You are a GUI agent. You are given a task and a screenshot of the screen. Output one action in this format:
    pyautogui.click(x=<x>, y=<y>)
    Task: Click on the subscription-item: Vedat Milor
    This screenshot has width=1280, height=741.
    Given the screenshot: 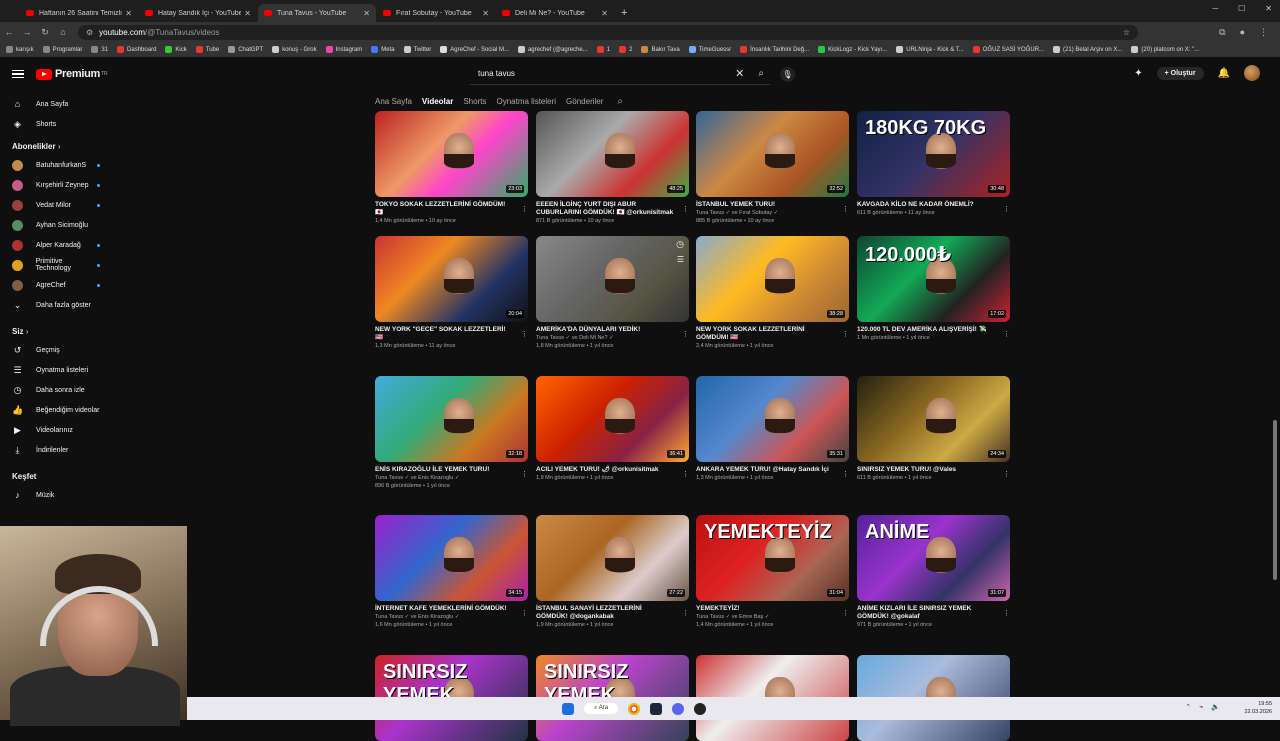 What is the action you would take?
    pyautogui.click(x=60, y=205)
    